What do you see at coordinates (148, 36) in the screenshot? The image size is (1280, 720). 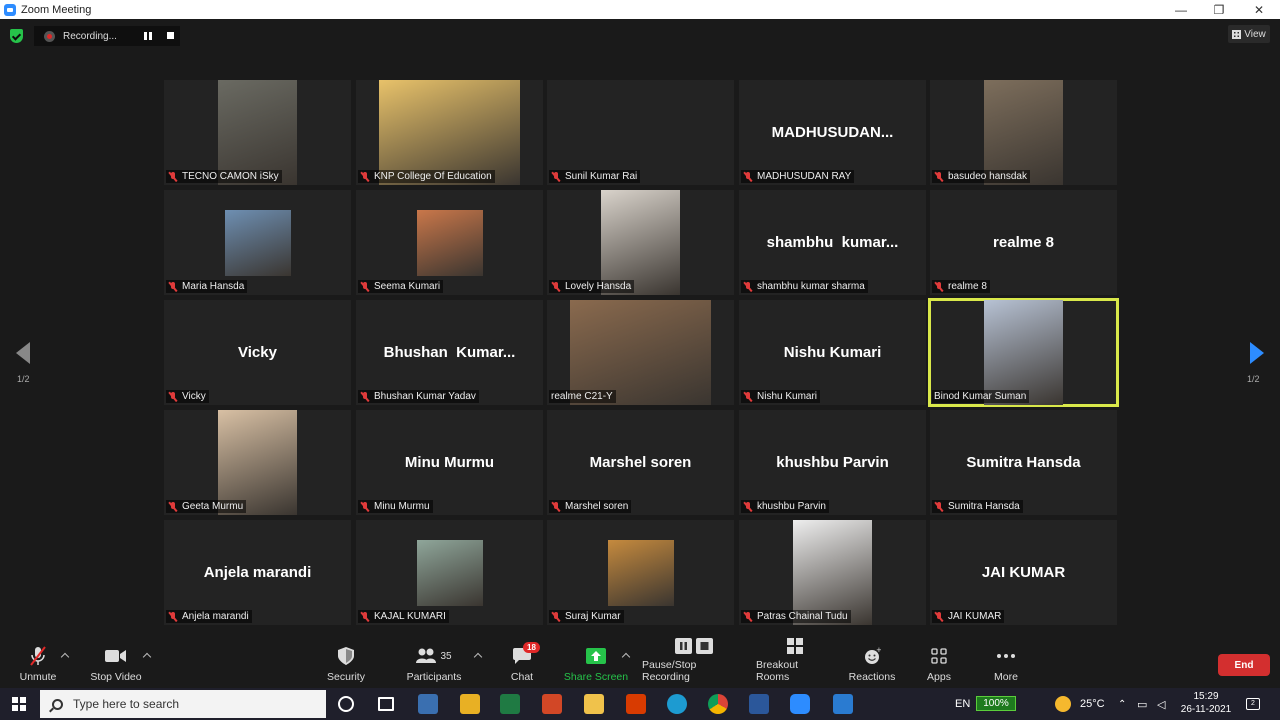 I see `pause-recording-icon` at bounding box center [148, 36].